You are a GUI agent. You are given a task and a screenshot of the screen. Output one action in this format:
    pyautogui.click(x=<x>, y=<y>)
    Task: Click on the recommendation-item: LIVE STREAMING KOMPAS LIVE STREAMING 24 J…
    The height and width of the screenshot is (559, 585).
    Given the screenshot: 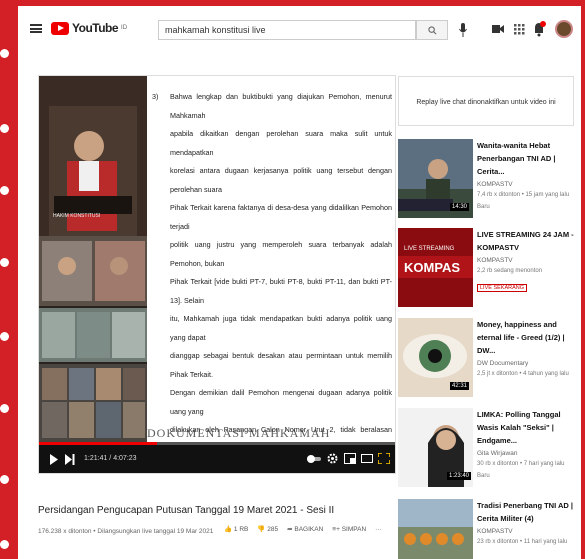 What is the action you would take?
    pyautogui.click(x=488, y=271)
    